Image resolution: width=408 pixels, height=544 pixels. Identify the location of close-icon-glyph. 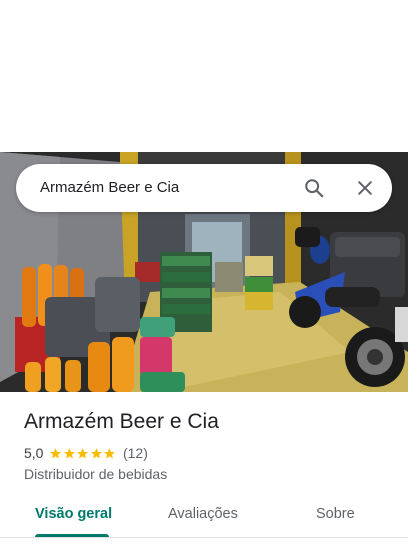
(365, 188).